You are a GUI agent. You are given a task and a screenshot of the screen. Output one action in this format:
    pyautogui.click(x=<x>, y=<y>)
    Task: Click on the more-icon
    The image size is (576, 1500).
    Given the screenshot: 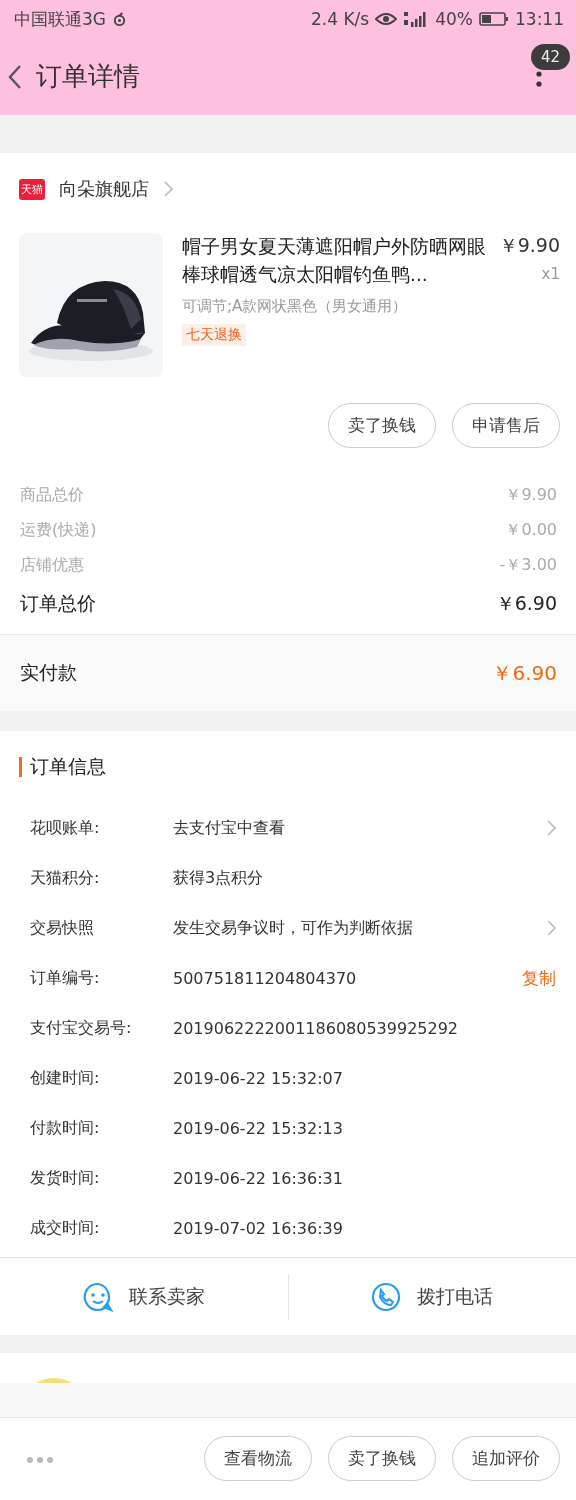 What is the action you would take?
    pyautogui.click(x=40, y=1460)
    